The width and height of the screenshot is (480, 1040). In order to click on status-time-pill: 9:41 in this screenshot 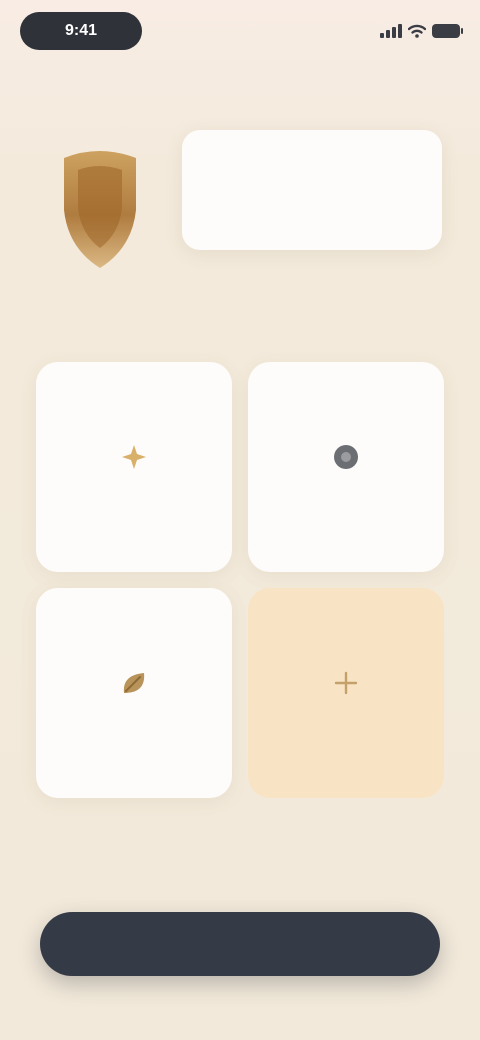, I will do `click(81, 31)`.